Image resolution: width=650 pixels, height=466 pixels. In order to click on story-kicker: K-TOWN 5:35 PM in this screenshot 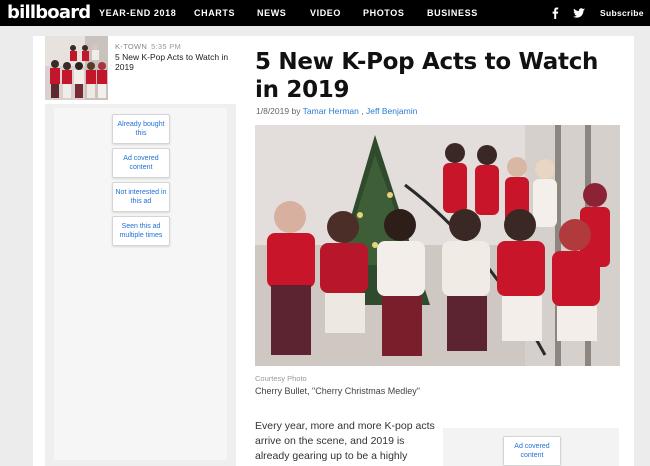, I will do `click(148, 46)`.